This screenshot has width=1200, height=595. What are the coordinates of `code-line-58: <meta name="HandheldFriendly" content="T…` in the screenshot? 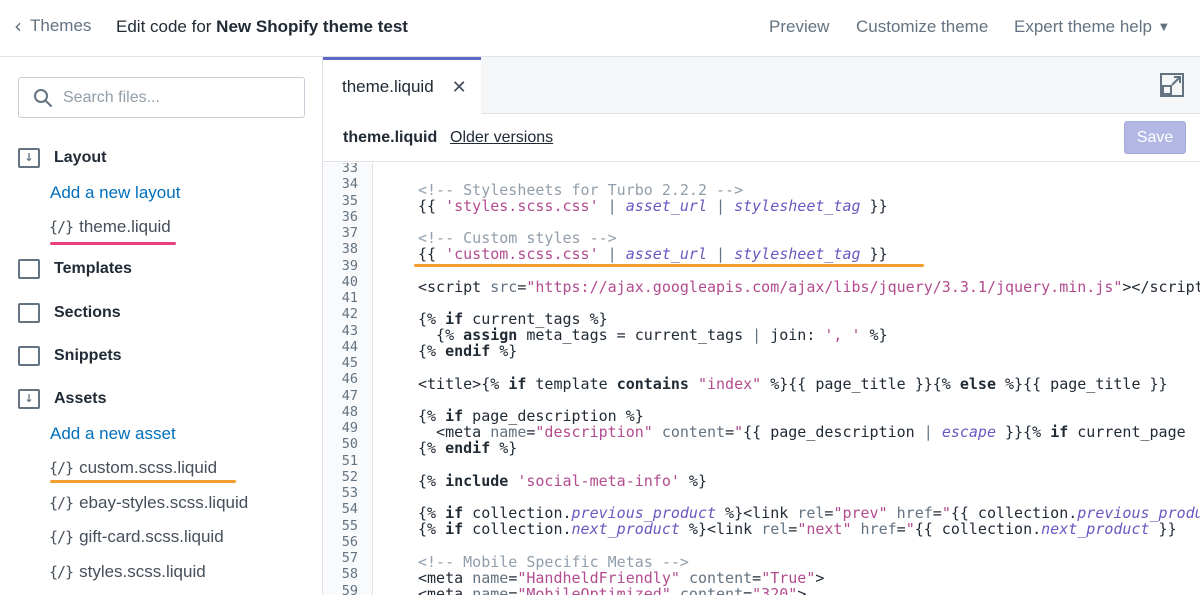 It's located at (621, 578).